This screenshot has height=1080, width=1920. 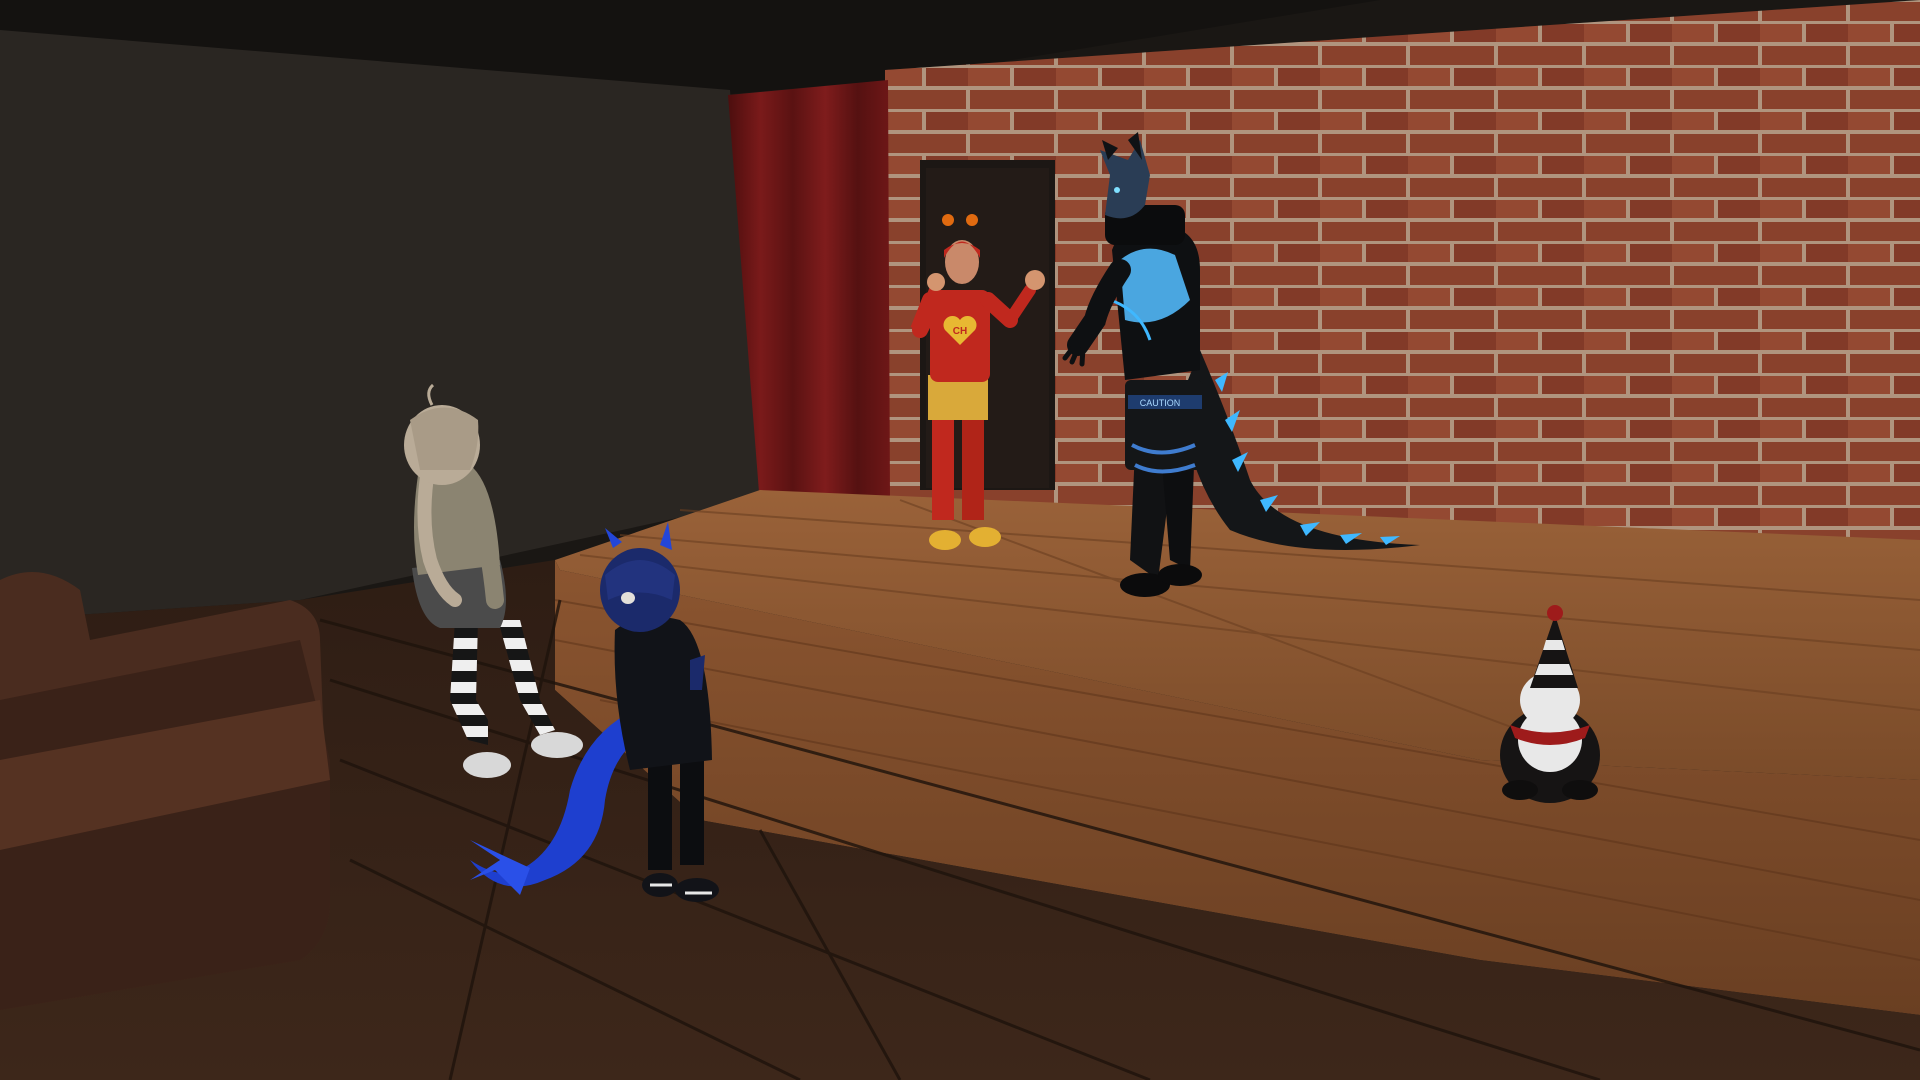 What do you see at coordinates (165, 791) in the screenshot?
I see `sofa` at bounding box center [165, 791].